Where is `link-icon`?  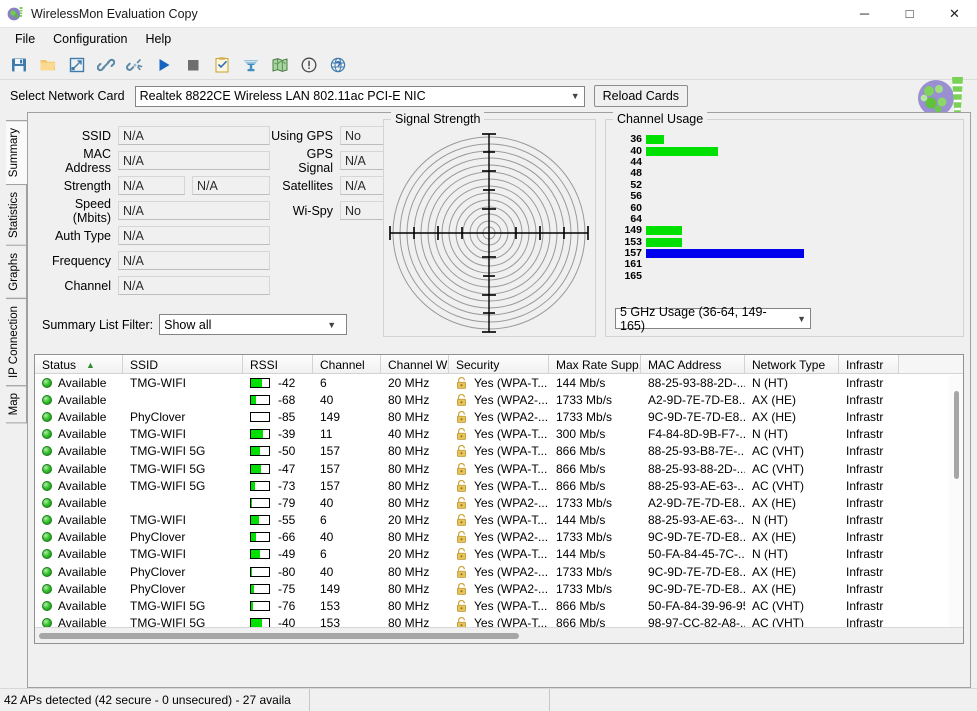
link-icon is located at coordinates (105, 64).